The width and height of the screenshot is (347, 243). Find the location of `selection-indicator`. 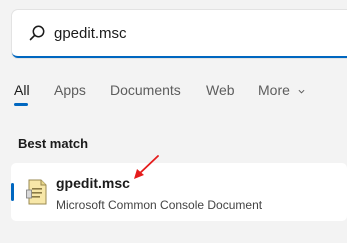

selection-indicator is located at coordinates (12, 192).